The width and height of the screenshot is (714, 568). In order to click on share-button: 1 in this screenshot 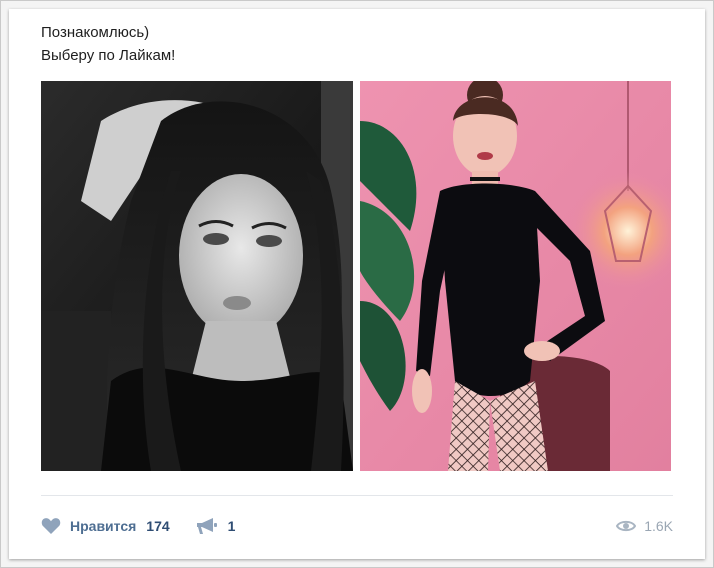, I will do `click(216, 526)`.